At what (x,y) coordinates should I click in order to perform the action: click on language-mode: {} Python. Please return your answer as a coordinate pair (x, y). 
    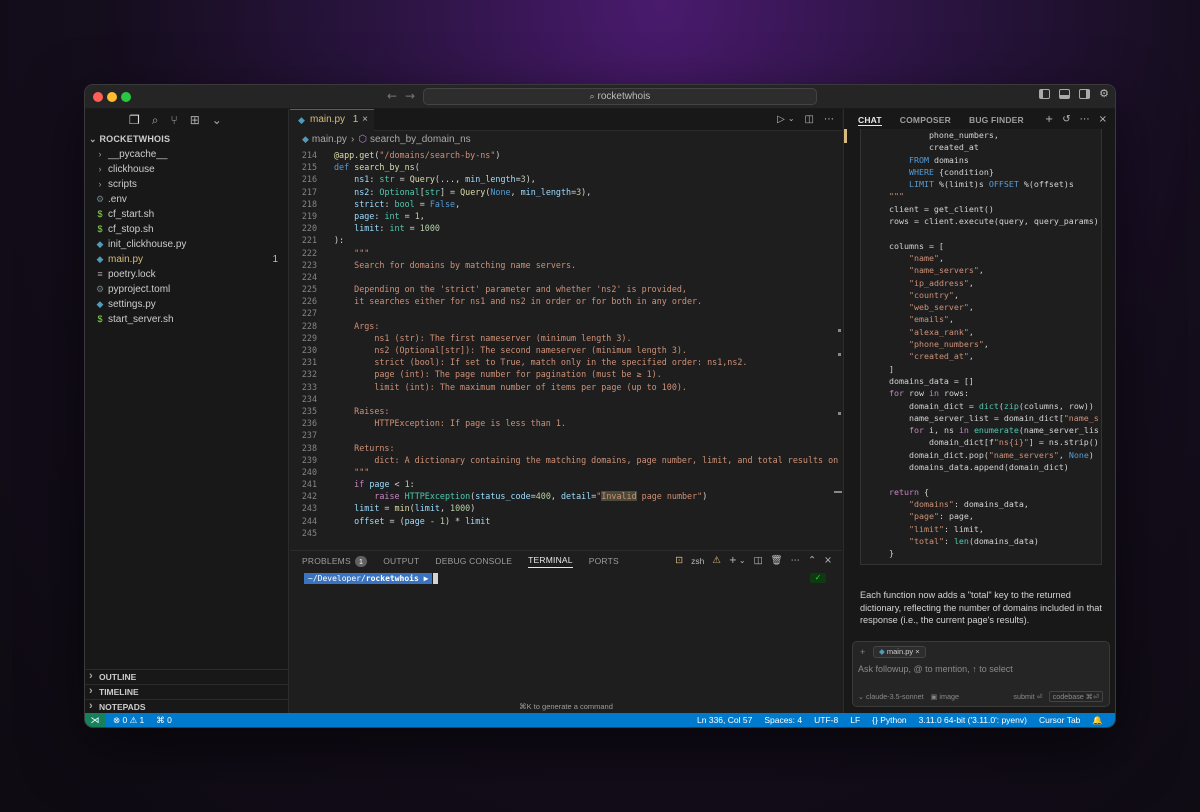
    Looking at the image, I should click on (889, 720).